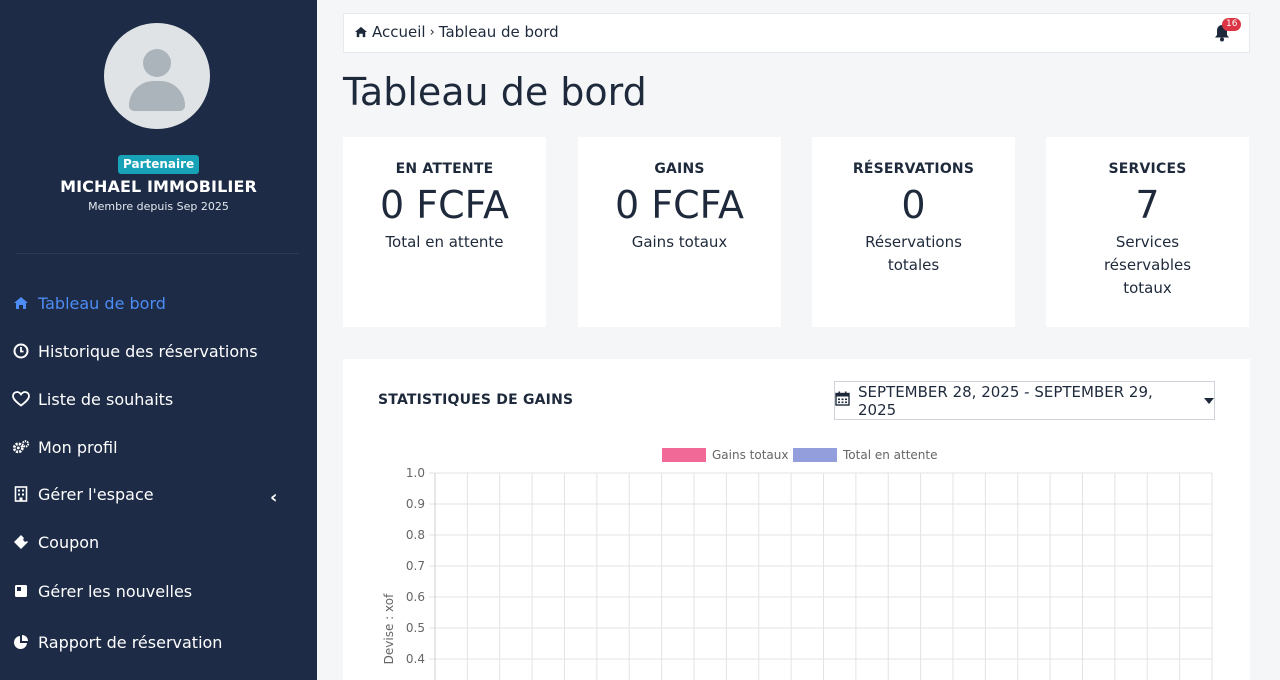 This screenshot has height=680, width=1280. What do you see at coordinates (679, 242) in the screenshot?
I see `stat-subtitle: Gains totaux` at bounding box center [679, 242].